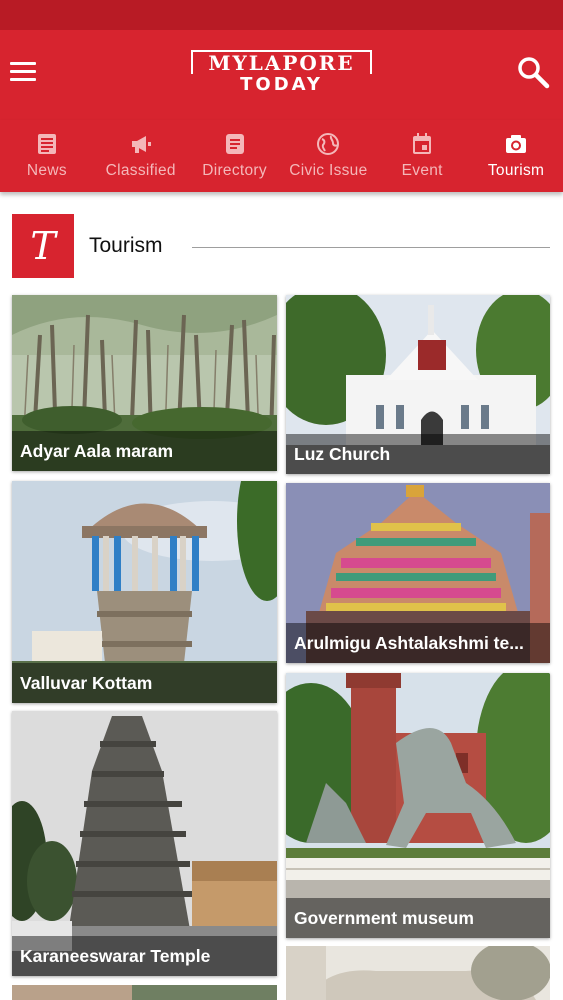  What do you see at coordinates (141, 144) in the screenshot?
I see `megaphone-icon` at bounding box center [141, 144].